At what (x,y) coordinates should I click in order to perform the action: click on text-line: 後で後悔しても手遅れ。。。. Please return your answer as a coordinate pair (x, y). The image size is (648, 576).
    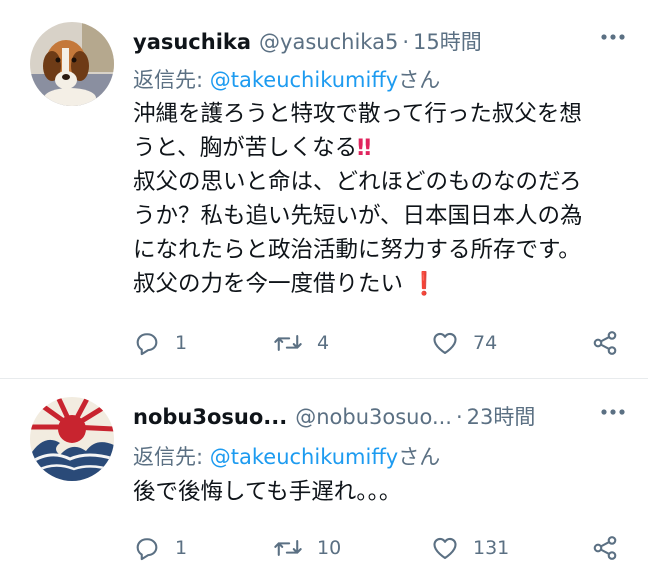
    Looking at the image, I should click on (267, 492).